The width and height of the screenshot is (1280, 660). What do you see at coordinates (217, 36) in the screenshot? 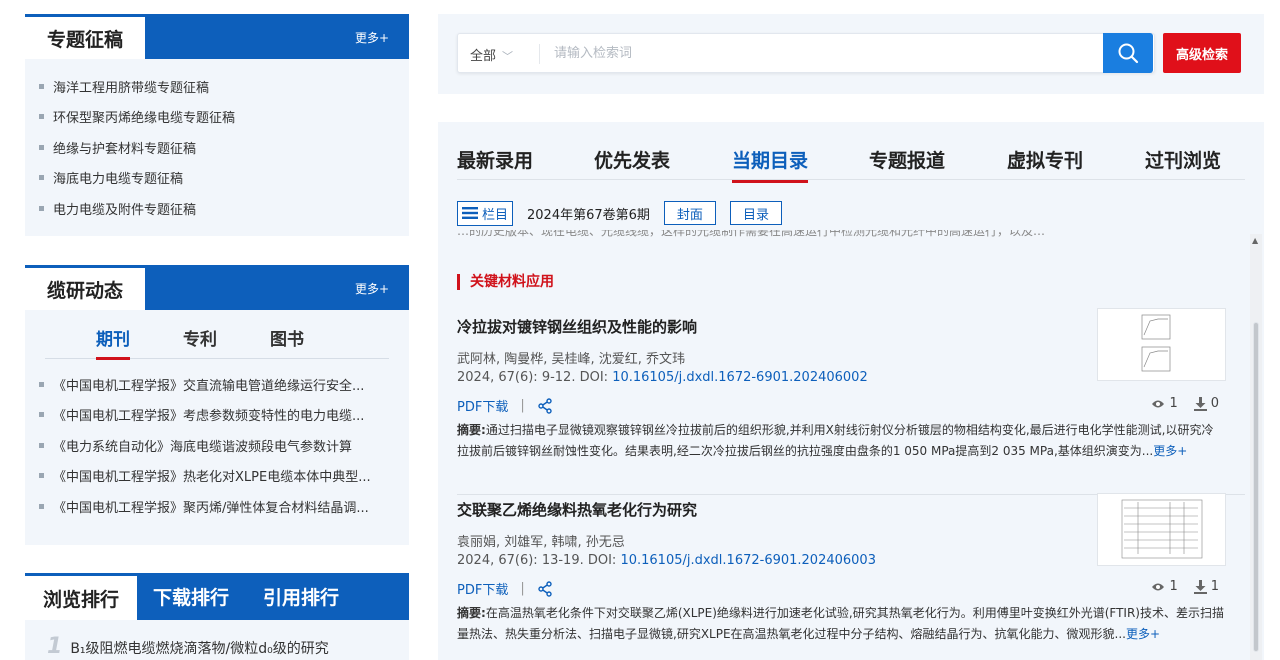
I see `special-topics-header: 专题征稿 更多+` at bounding box center [217, 36].